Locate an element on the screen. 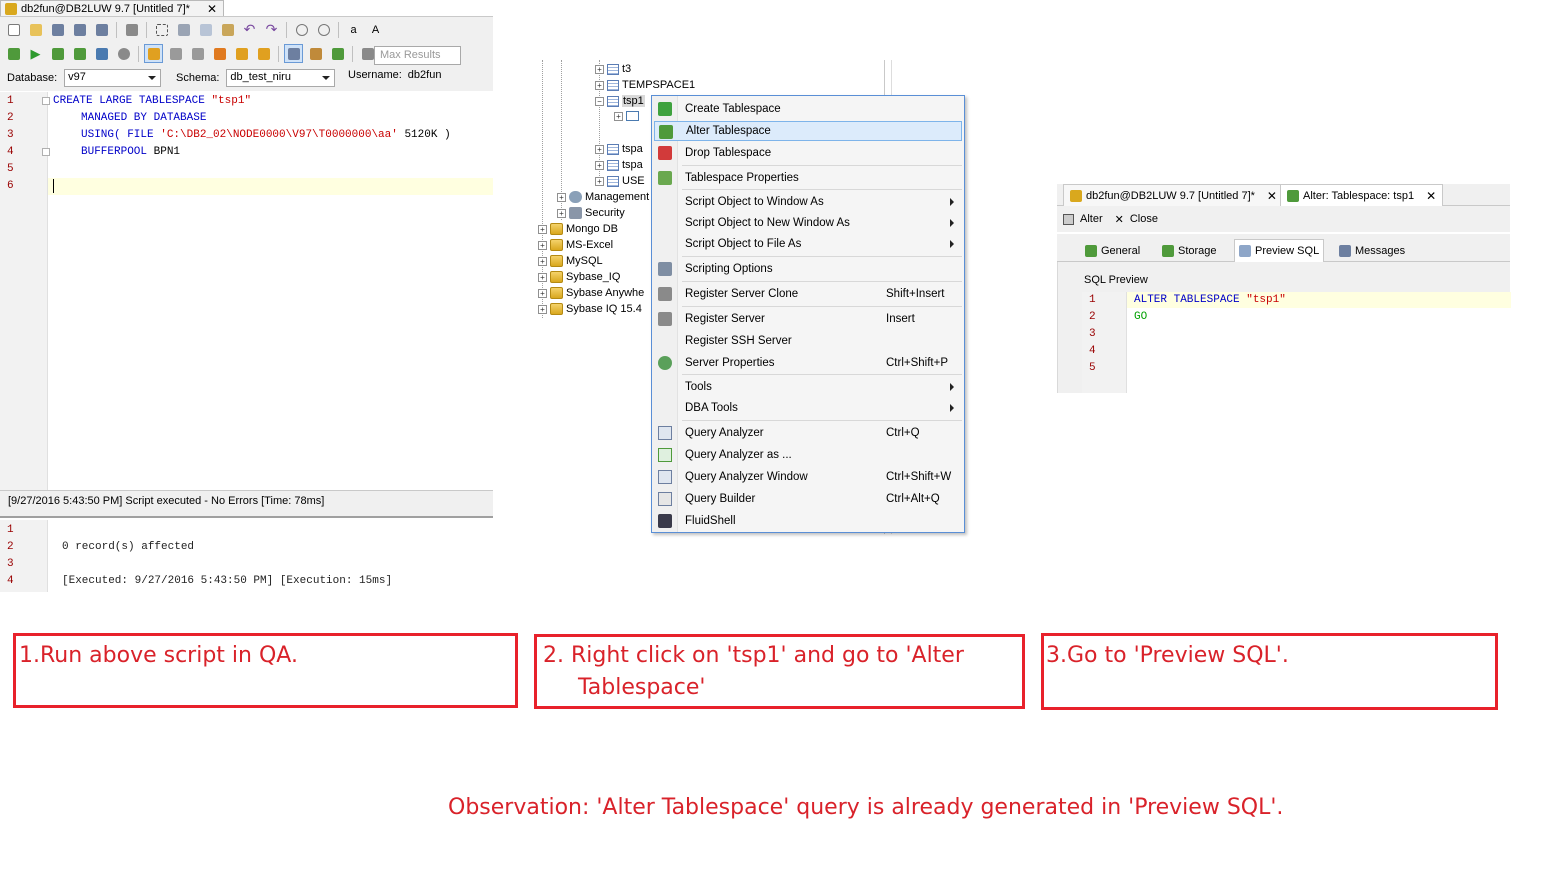 This screenshot has height=882, width=1546. tab-storage: Storage is located at coordinates (1189, 251).